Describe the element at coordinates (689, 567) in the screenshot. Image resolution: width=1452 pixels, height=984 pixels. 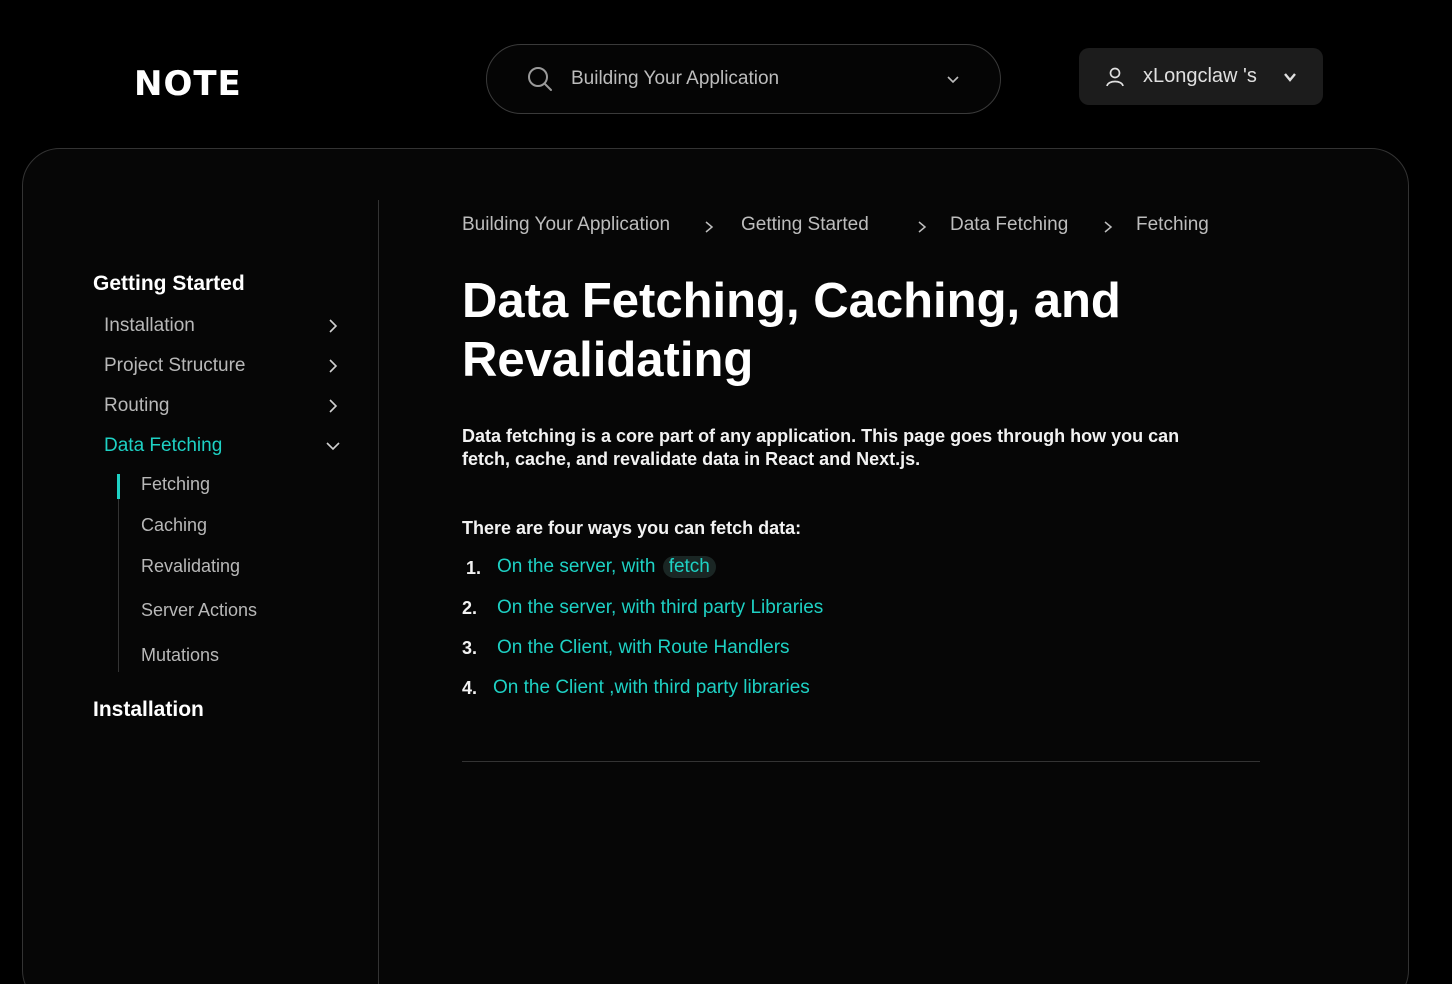
I see `inline-code: fetch` at that location.